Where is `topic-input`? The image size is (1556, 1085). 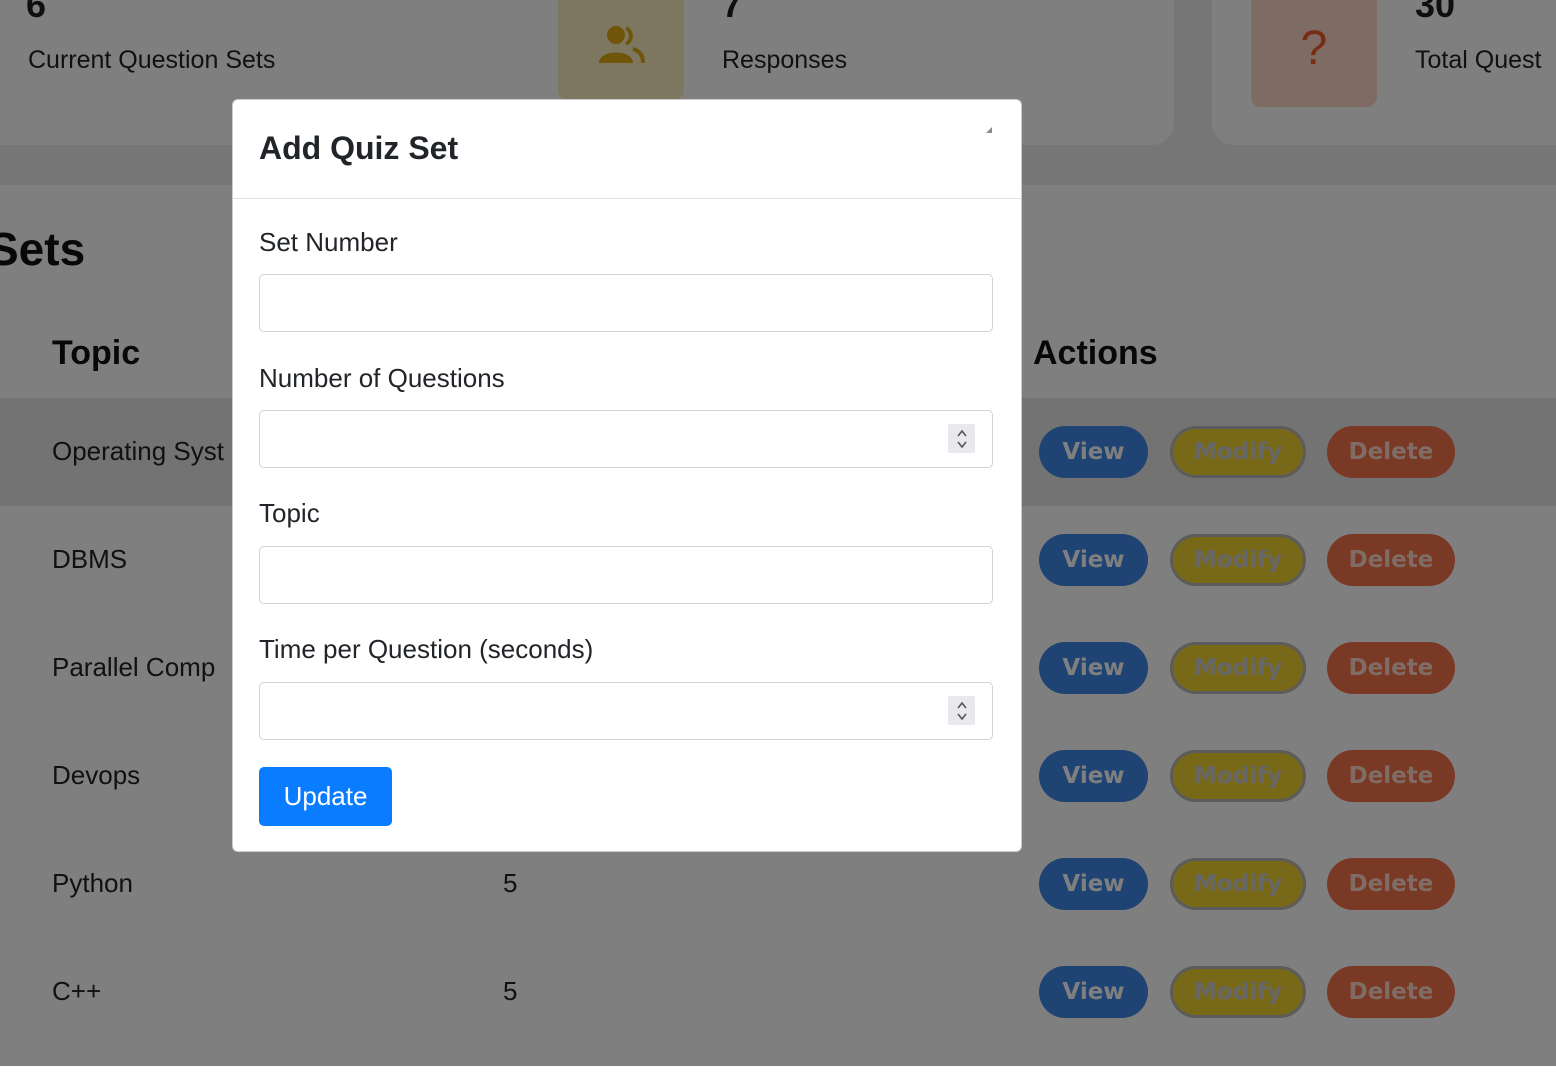
topic-input is located at coordinates (626, 575).